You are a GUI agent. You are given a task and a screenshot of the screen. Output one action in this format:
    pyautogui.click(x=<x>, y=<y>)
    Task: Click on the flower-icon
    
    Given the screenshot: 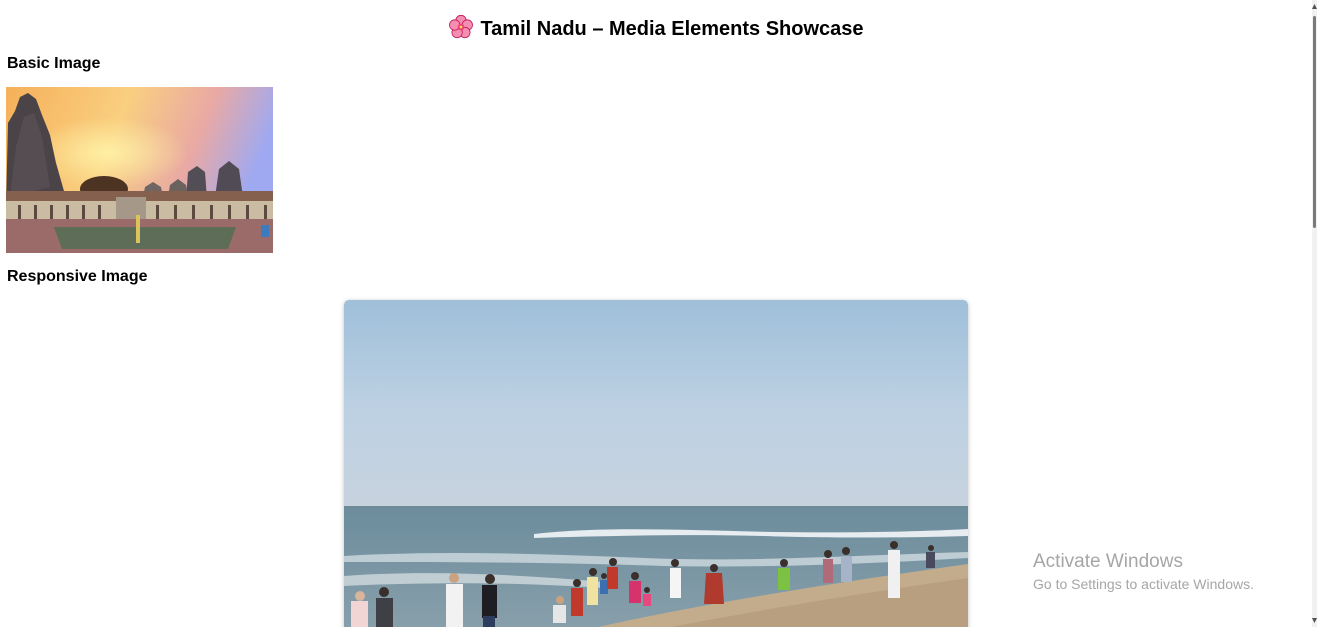 What is the action you would take?
    pyautogui.click(x=461, y=26)
    